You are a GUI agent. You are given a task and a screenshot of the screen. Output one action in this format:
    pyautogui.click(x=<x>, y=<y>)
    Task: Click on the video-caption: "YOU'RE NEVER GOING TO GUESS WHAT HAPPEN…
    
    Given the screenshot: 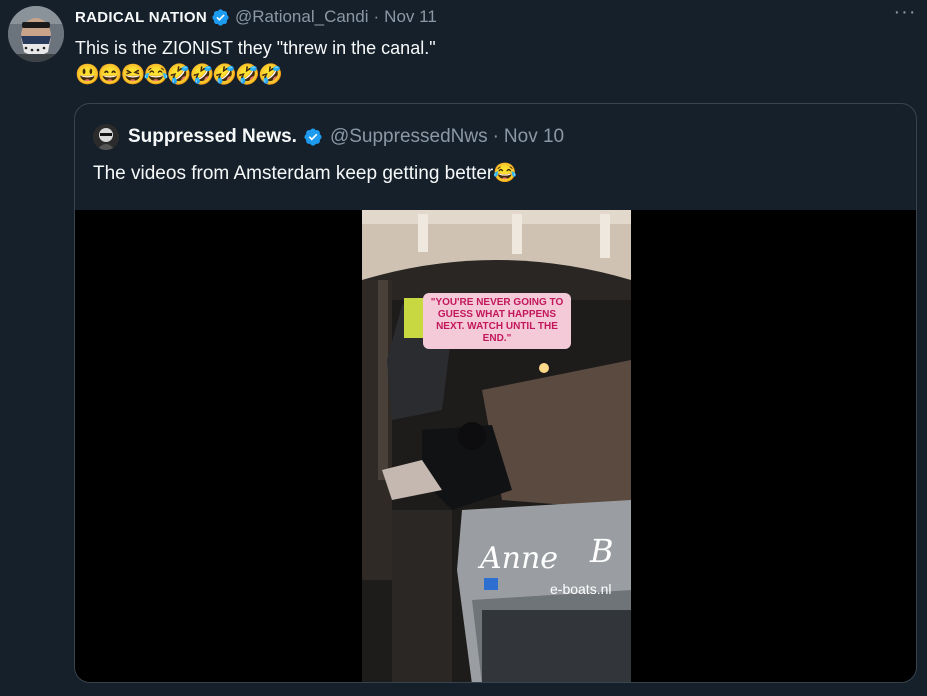 What is the action you would take?
    pyautogui.click(x=497, y=321)
    